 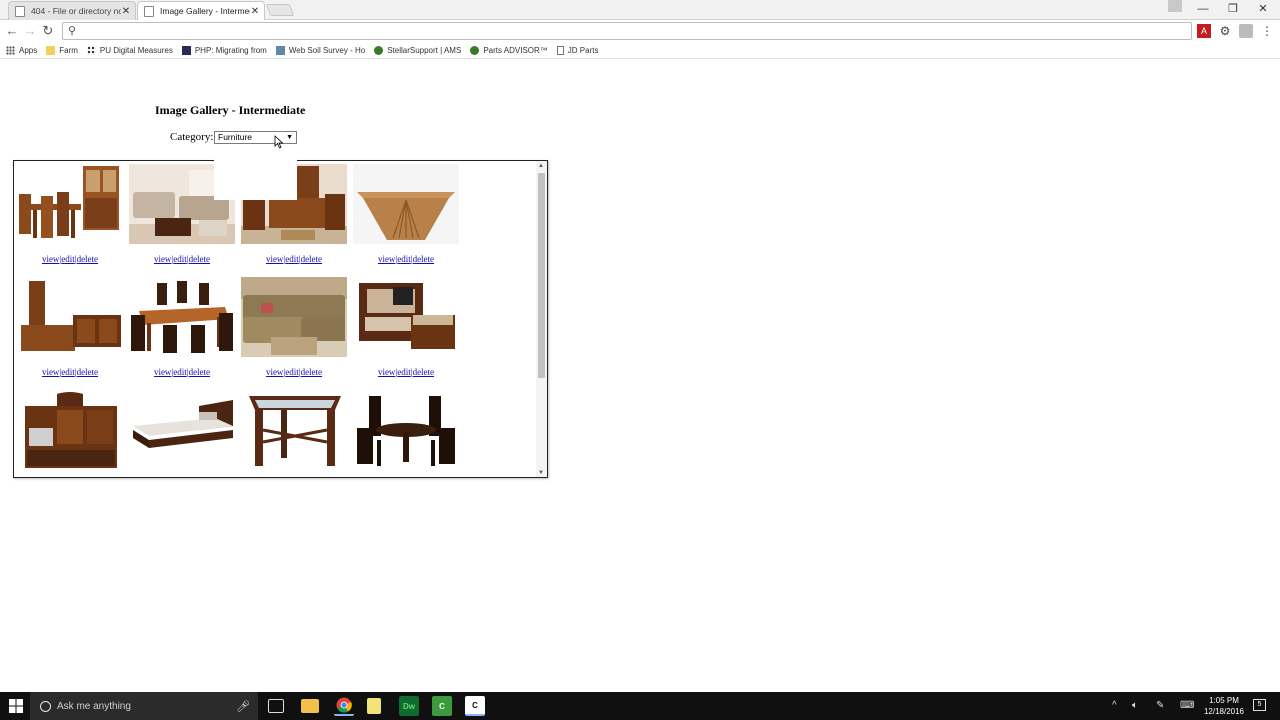 I want to click on green-app-icon: C, so click(x=442, y=706).